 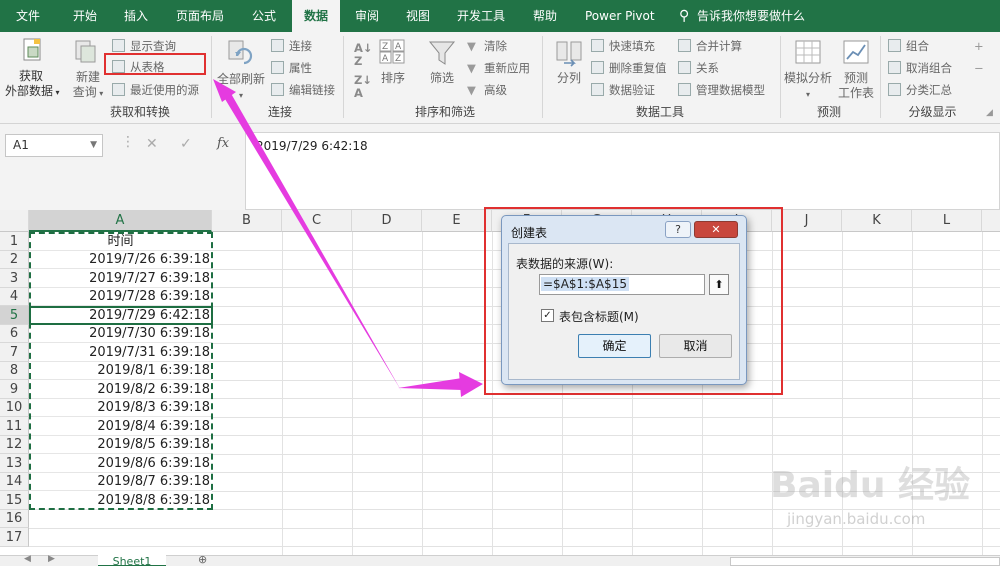 I want to click on has-headers-checkbox: ✓, so click(x=547, y=315).